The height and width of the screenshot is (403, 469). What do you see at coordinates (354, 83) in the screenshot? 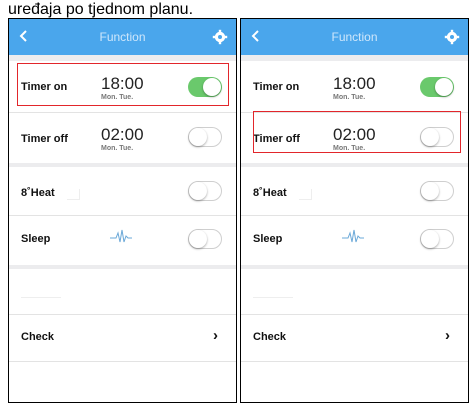
I see `timer-on-time: 18:00` at bounding box center [354, 83].